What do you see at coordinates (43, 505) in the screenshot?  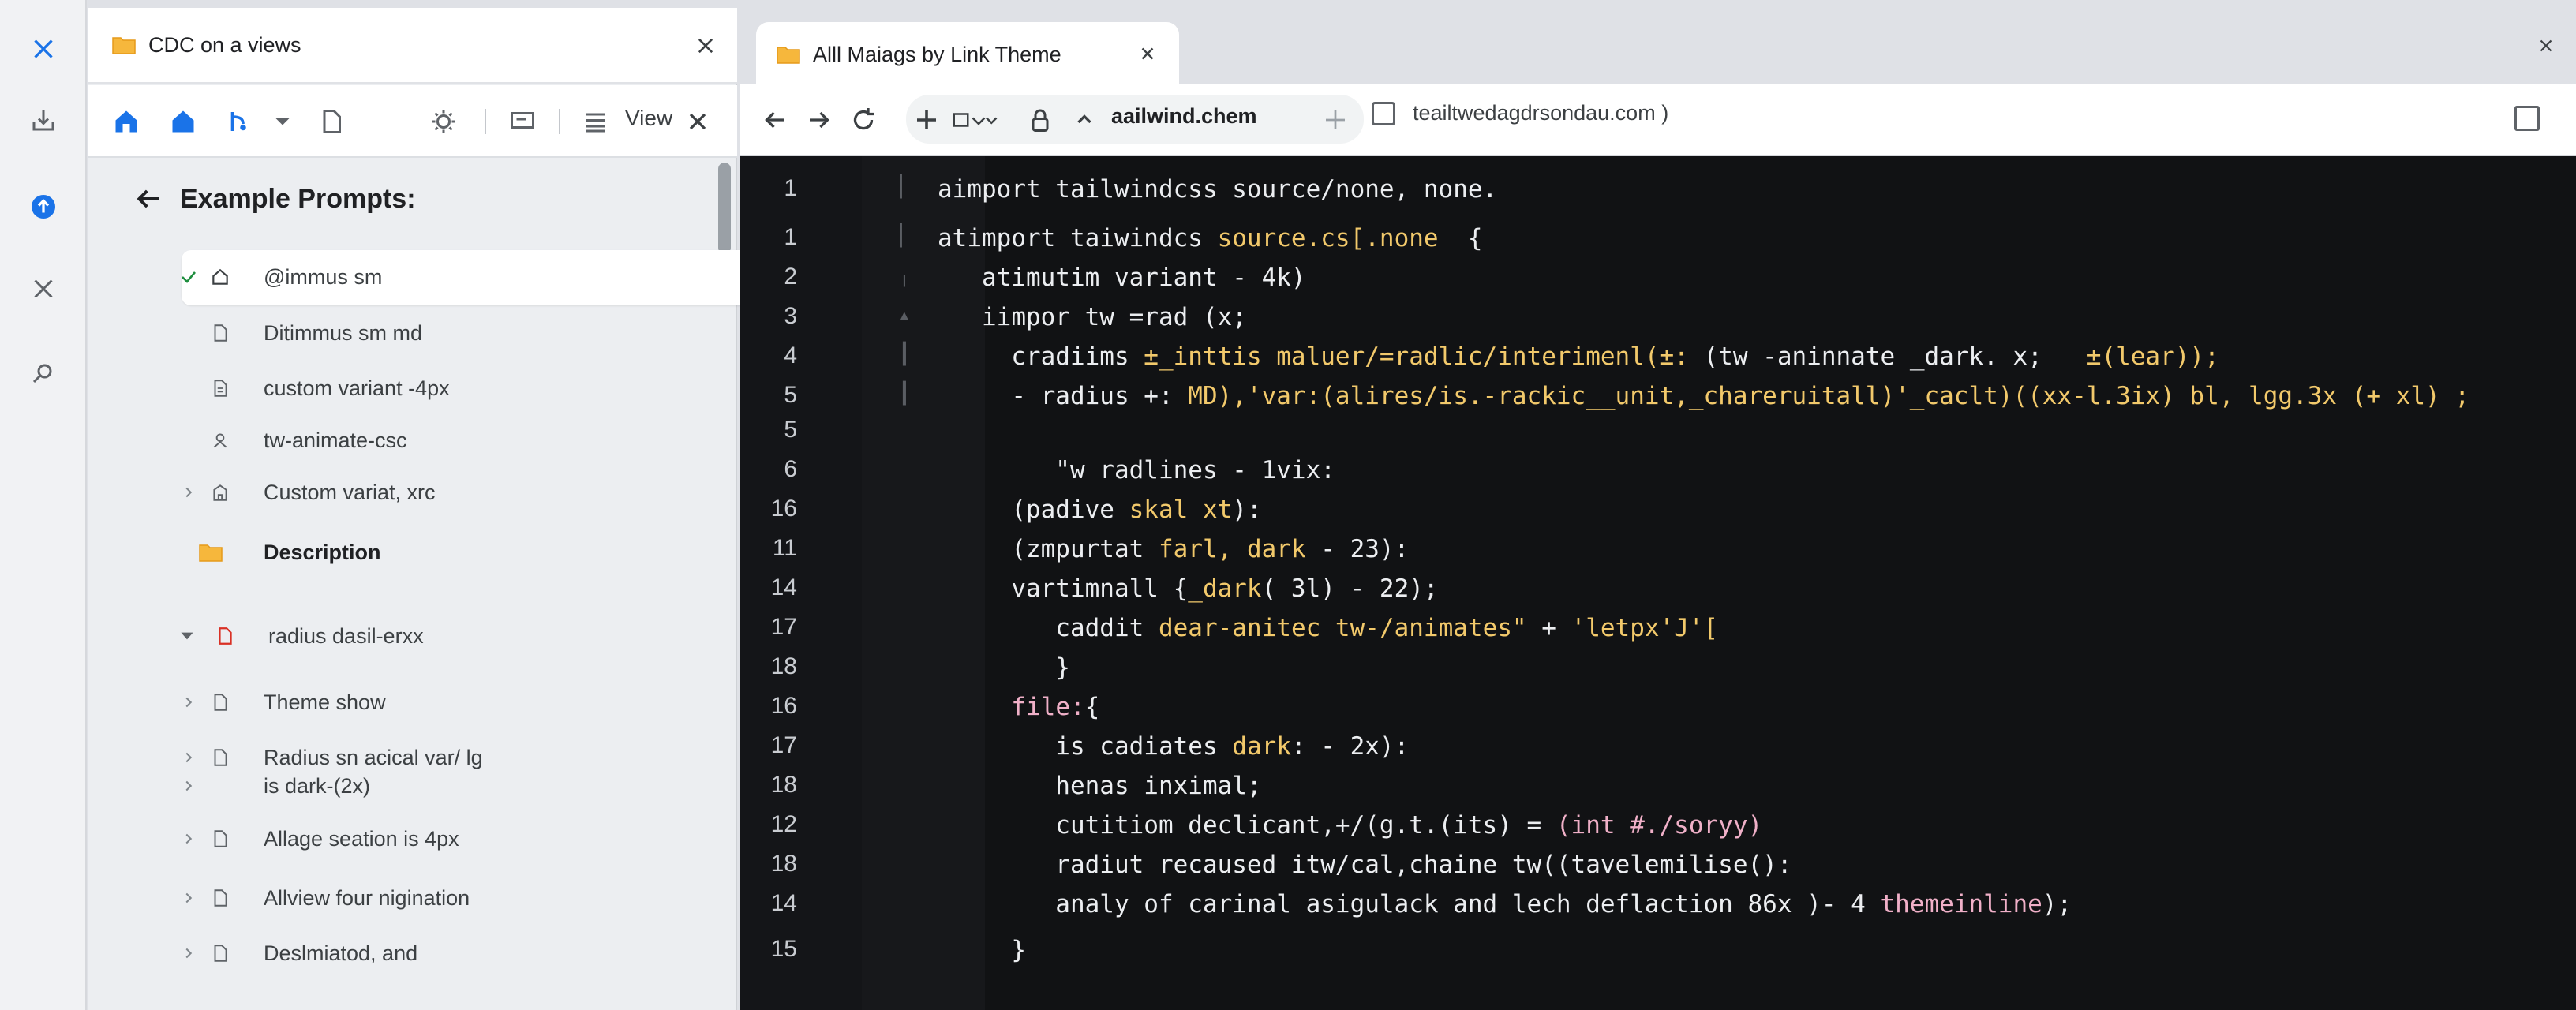 I see `left-rail` at bounding box center [43, 505].